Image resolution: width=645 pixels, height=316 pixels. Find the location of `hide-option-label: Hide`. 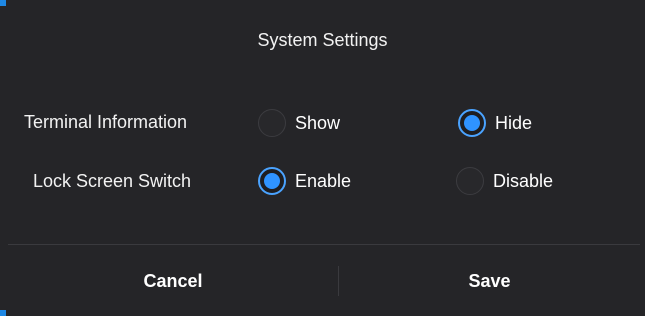

hide-option-label: Hide is located at coordinates (514, 122).